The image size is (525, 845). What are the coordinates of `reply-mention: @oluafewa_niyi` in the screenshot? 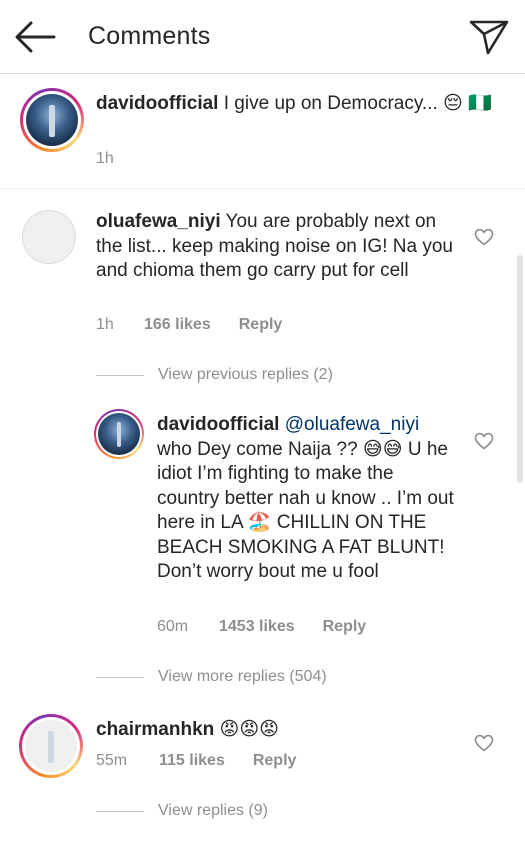 It's located at (349, 424).